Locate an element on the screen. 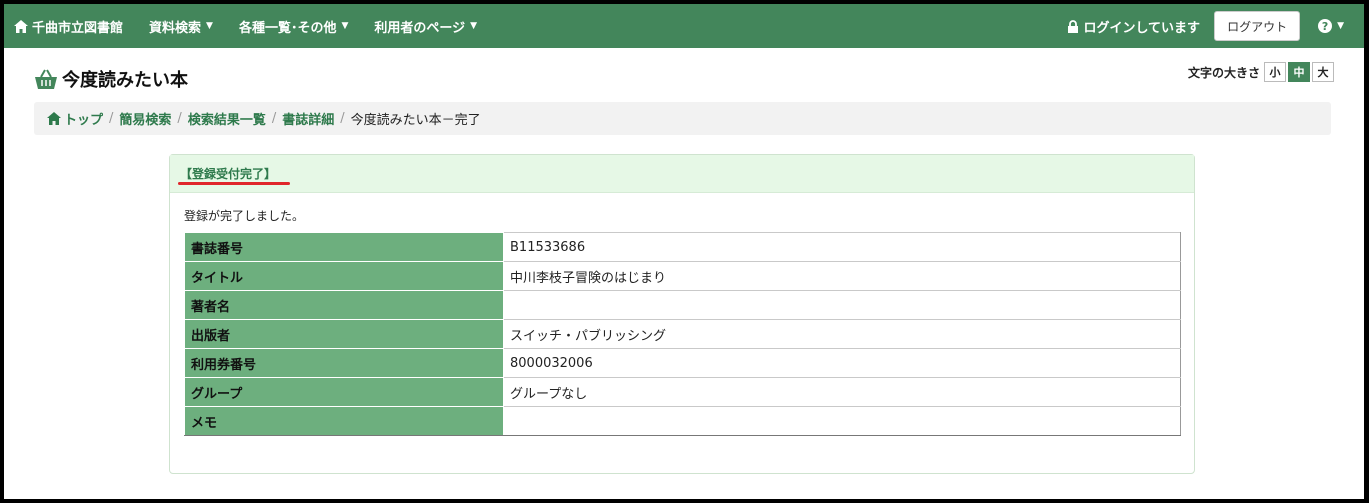  brand-link: 千曲市立図書館 is located at coordinates (68, 26).